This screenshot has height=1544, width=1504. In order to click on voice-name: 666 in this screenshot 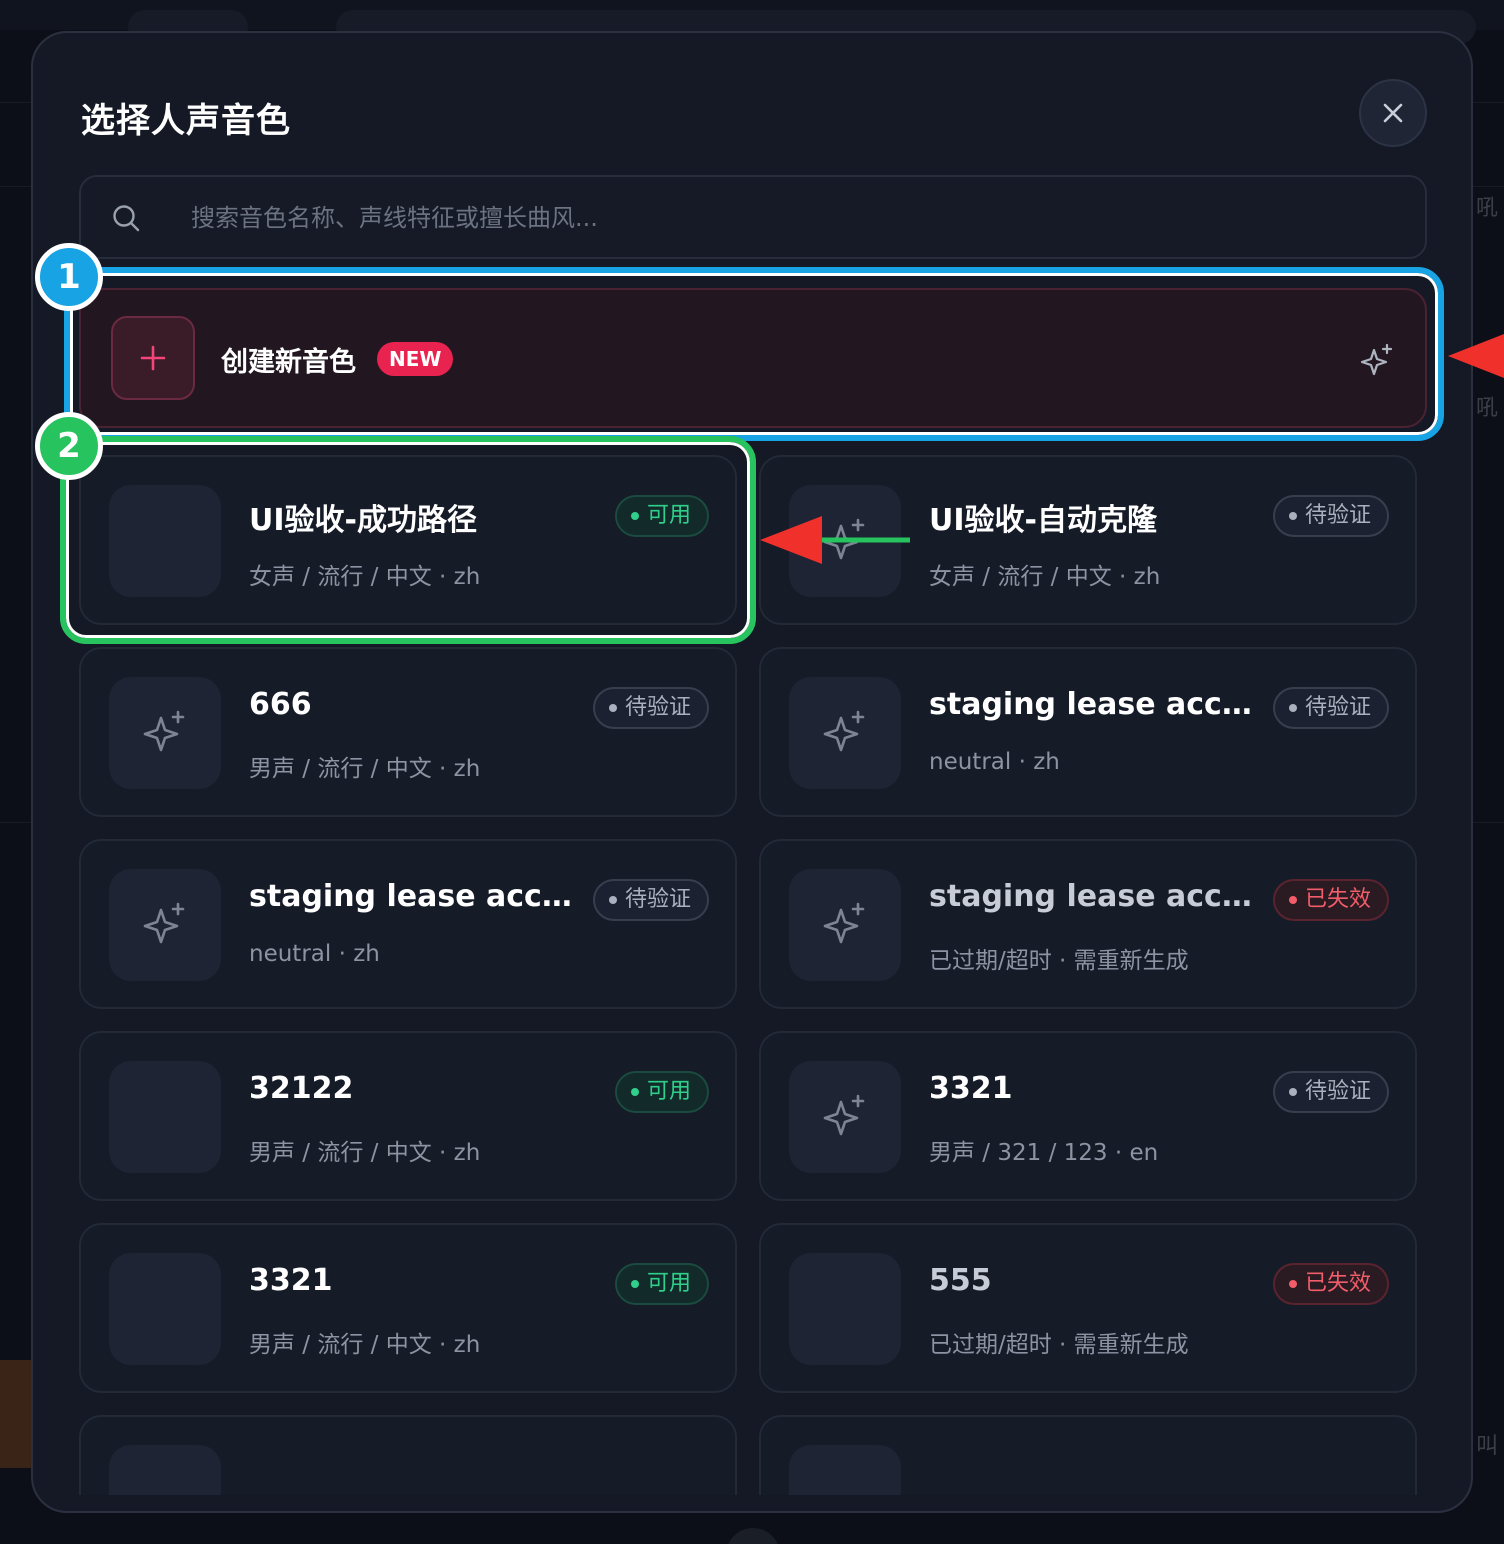, I will do `click(280, 704)`.